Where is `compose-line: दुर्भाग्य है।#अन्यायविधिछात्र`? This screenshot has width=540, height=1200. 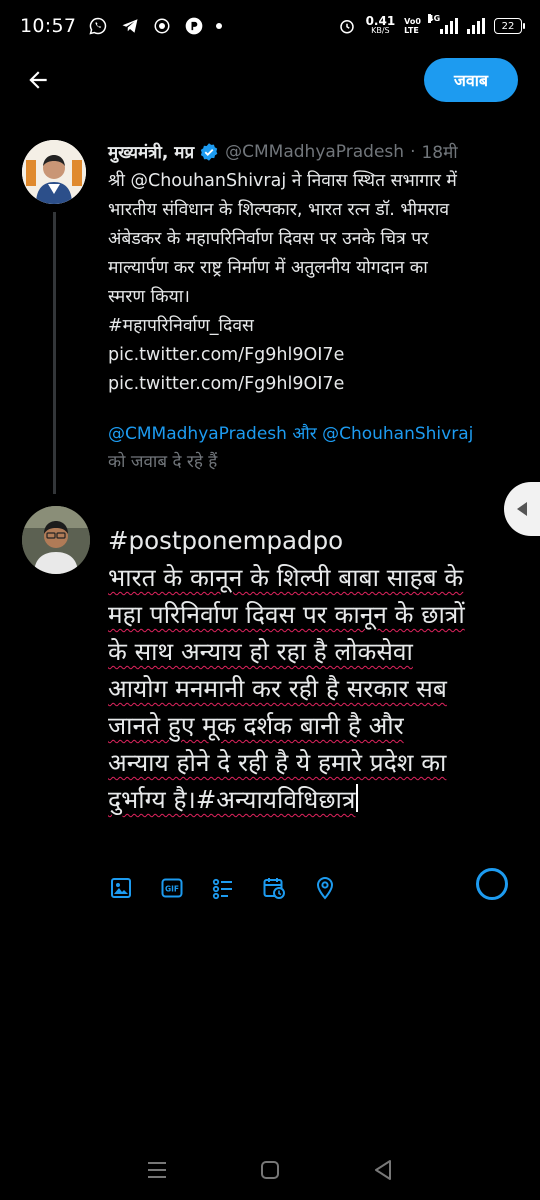
compose-line: दुर्भाग्य है।#अन्यायविधिछात्र is located at coordinates (231, 799).